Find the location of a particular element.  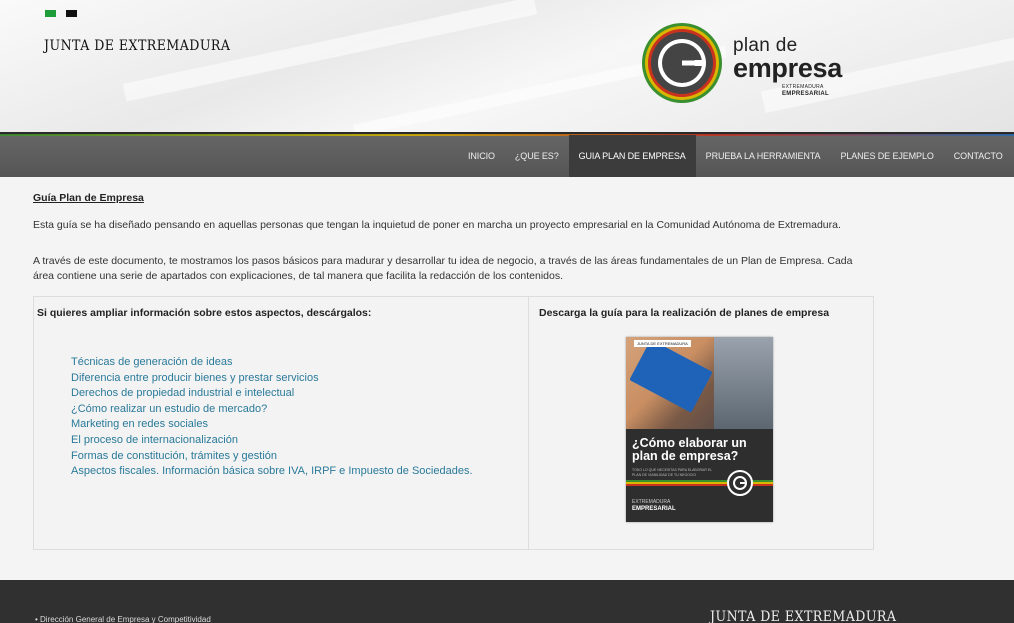

nav-item-guia-plan-de-empresa: GUIA PLAN DE EMPRESA is located at coordinates (632, 156).